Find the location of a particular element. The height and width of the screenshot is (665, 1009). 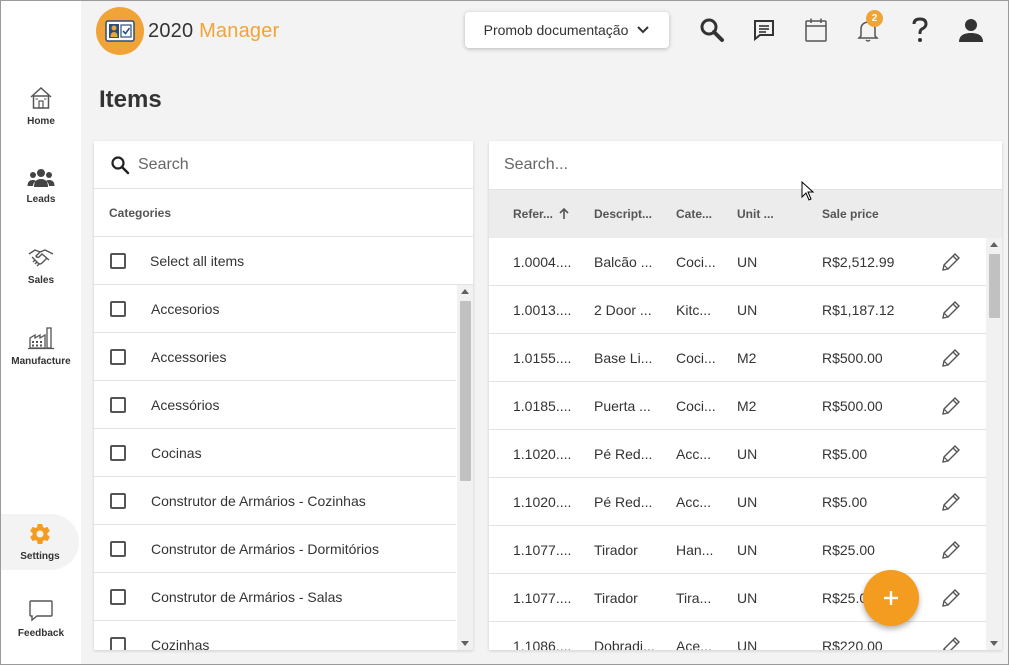

items-search is located at coordinates (745, 165).